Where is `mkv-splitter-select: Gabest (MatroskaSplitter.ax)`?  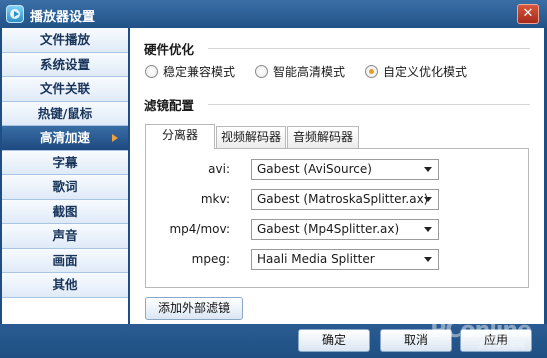
mkv-splitter-select: Gabest (MatroskaSplitter.ax) is located at coordinates (345, 199).